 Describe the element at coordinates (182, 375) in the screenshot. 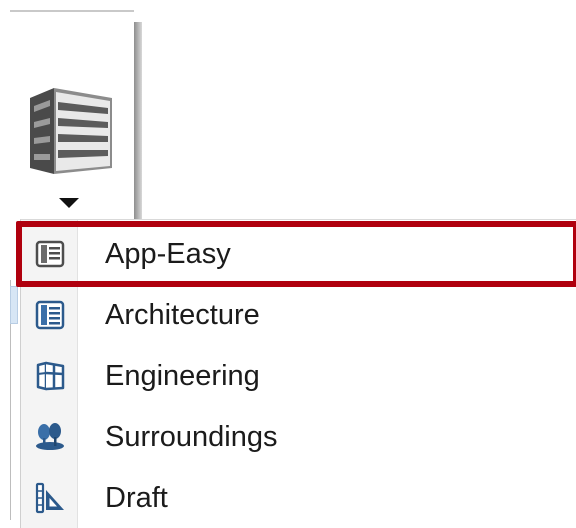

I see `menu-item-label: Engineering` at that location.